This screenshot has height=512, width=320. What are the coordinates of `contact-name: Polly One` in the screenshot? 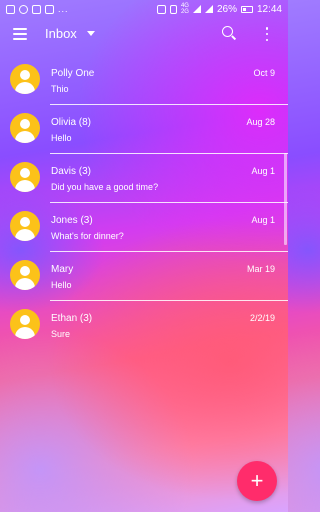 It's located at (73, 73).